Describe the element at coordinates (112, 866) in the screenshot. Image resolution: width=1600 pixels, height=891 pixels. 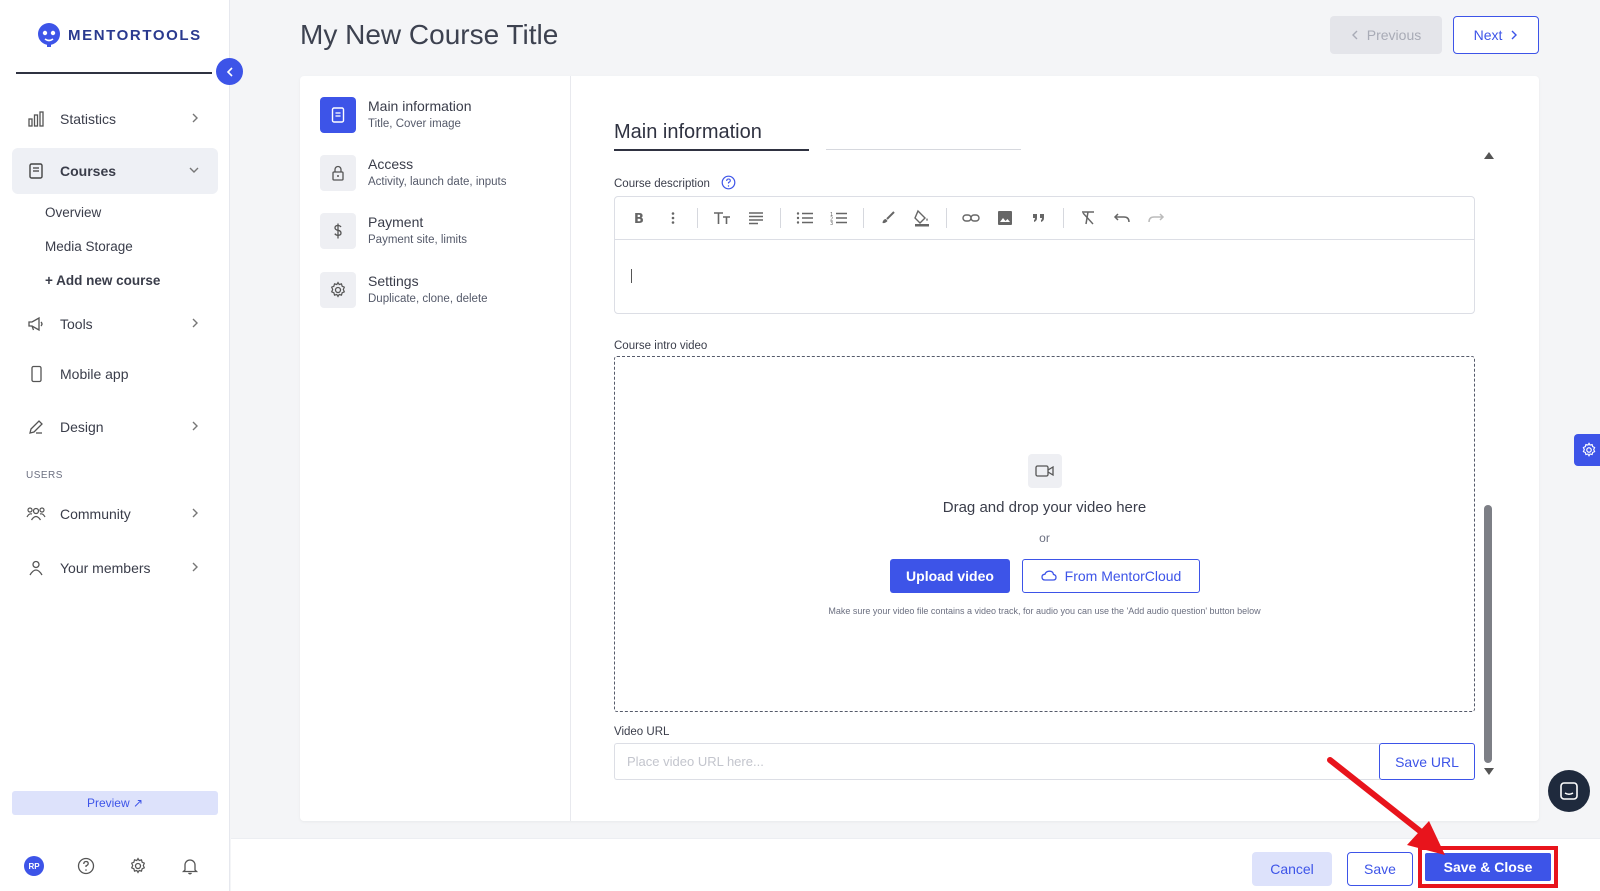
I see `sidebar-bottom-bar: RP` at that location.